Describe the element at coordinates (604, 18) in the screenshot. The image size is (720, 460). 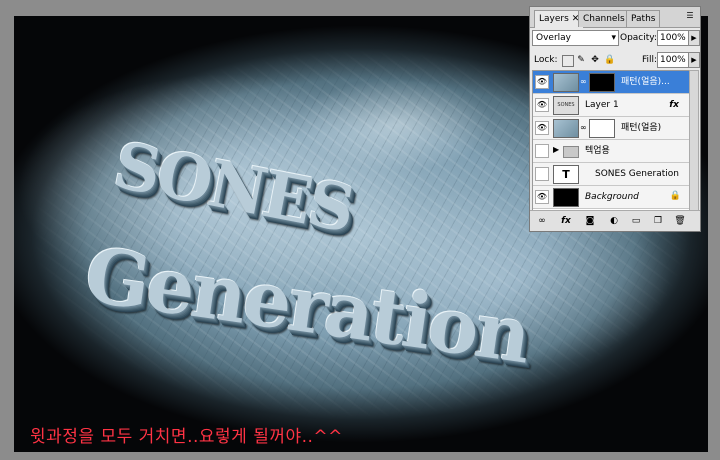
I see `tab-channels: Channels` at that location.